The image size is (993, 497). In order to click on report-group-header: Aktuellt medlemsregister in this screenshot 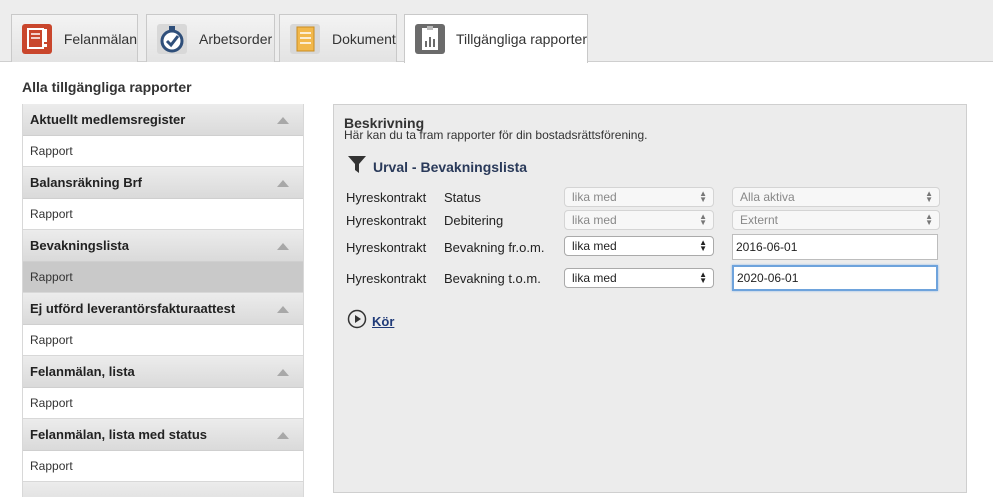, I will do `click(163, 120)`.